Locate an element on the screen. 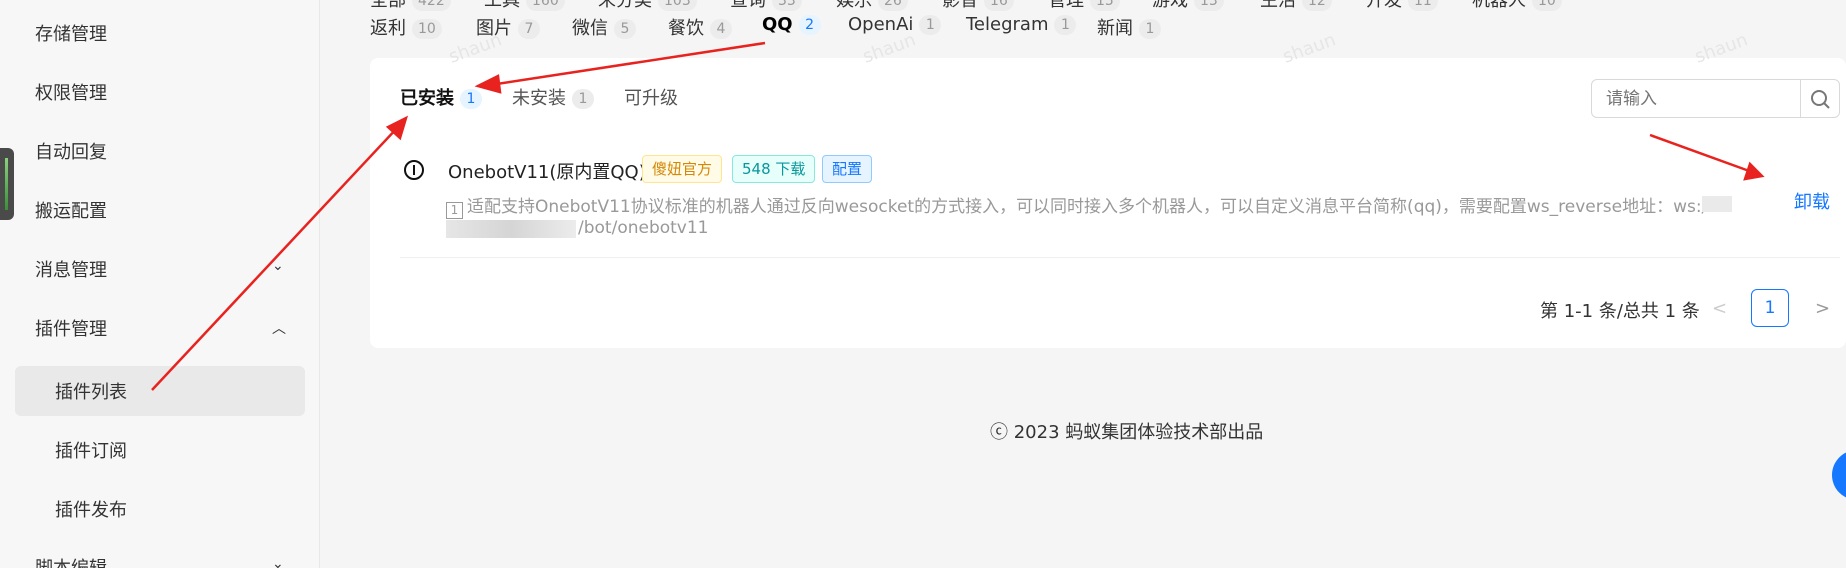  arrow-to-uninstall is located at coordinates (1701, 153).